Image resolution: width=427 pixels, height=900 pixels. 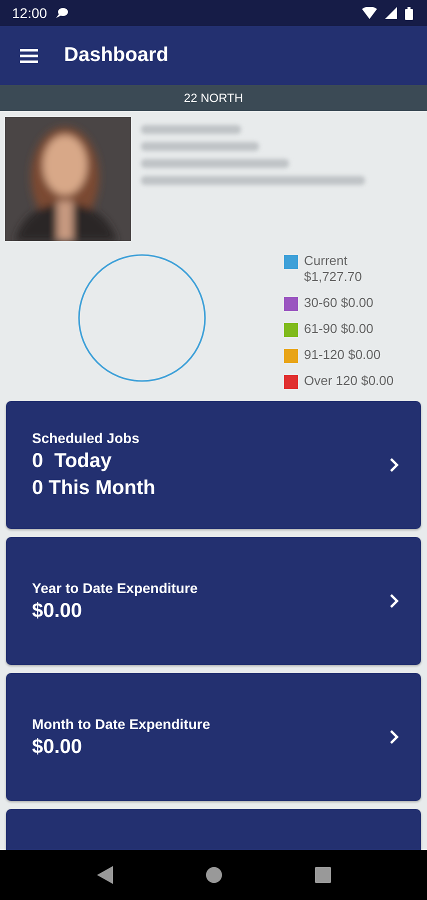 I want to click on signal-icon, so click(x=391, y=13).